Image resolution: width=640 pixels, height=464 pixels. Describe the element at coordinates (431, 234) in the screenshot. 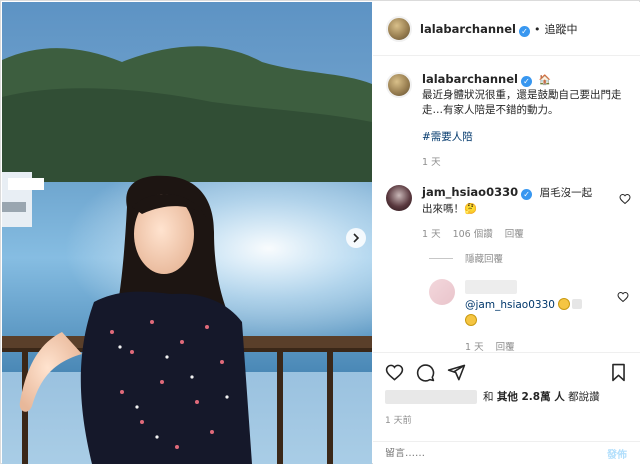

I see `comment-time: 1 天` at that location.